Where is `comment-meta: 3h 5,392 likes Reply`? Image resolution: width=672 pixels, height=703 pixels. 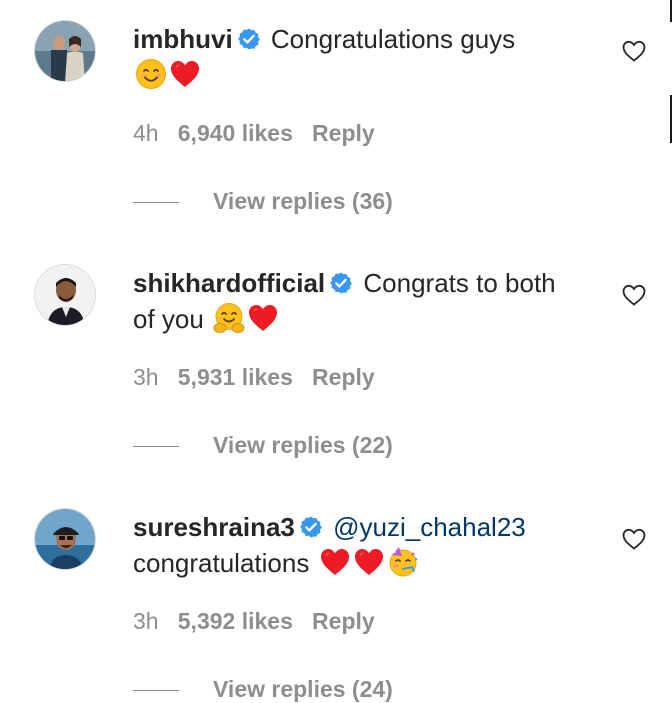
comment-meta: 3h 5,392 likes Reply is located at coordinates (254, 621).